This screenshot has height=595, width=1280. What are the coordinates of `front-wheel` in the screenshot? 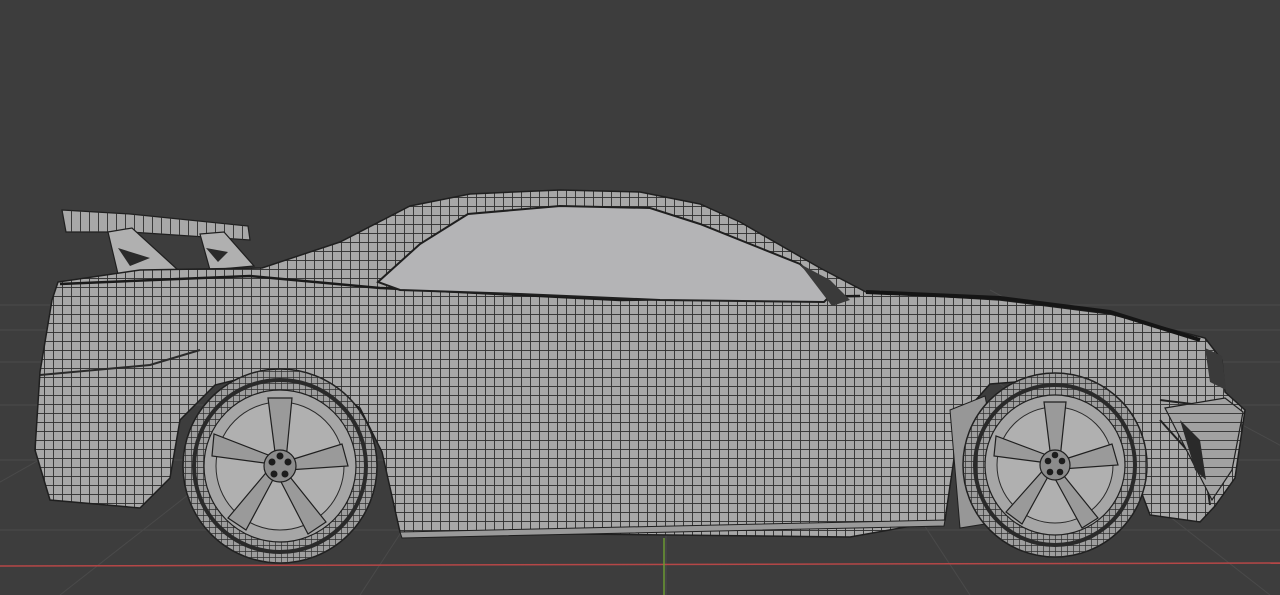 It's located at (1048, 465).